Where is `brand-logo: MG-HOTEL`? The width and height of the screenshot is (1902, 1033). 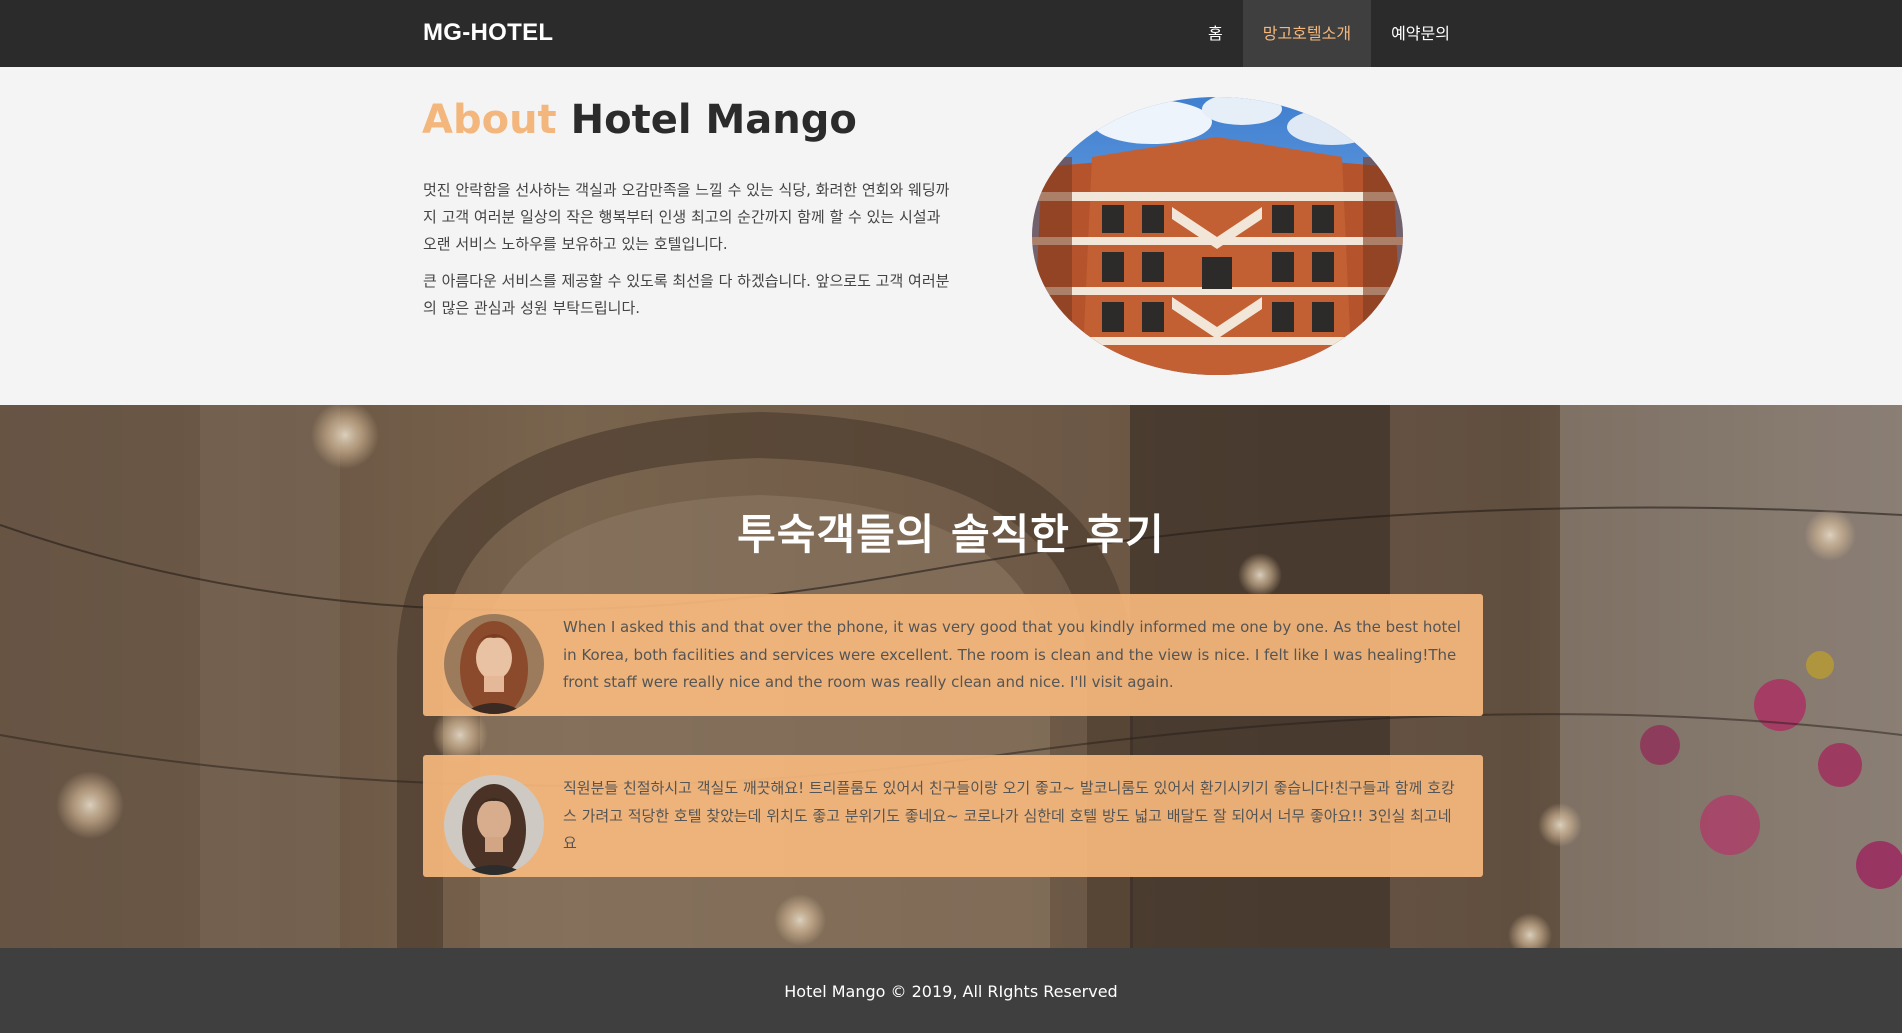
brand-logo: MG-HOTEL is located at coordinates (488, 33).